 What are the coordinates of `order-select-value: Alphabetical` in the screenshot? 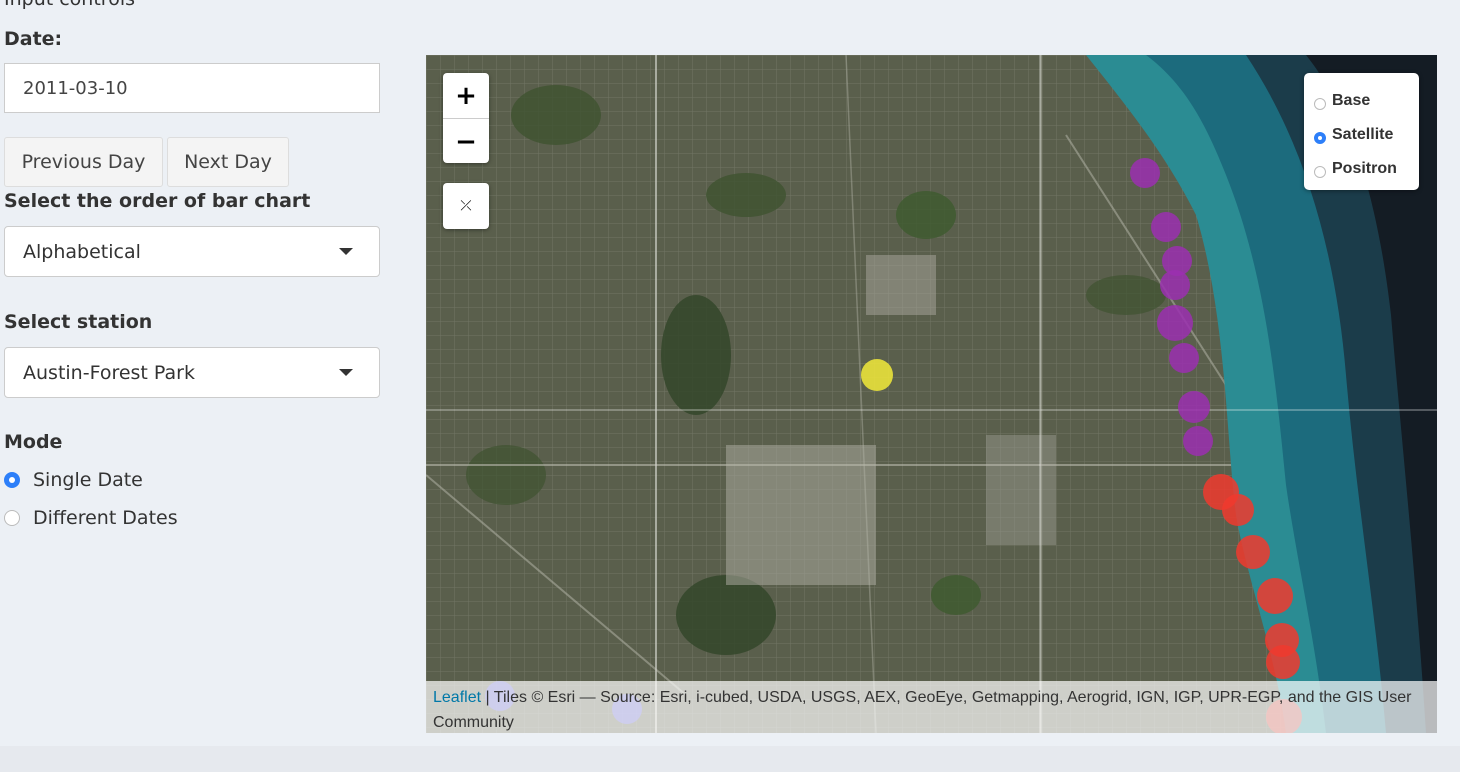 It's located at (82, 251).